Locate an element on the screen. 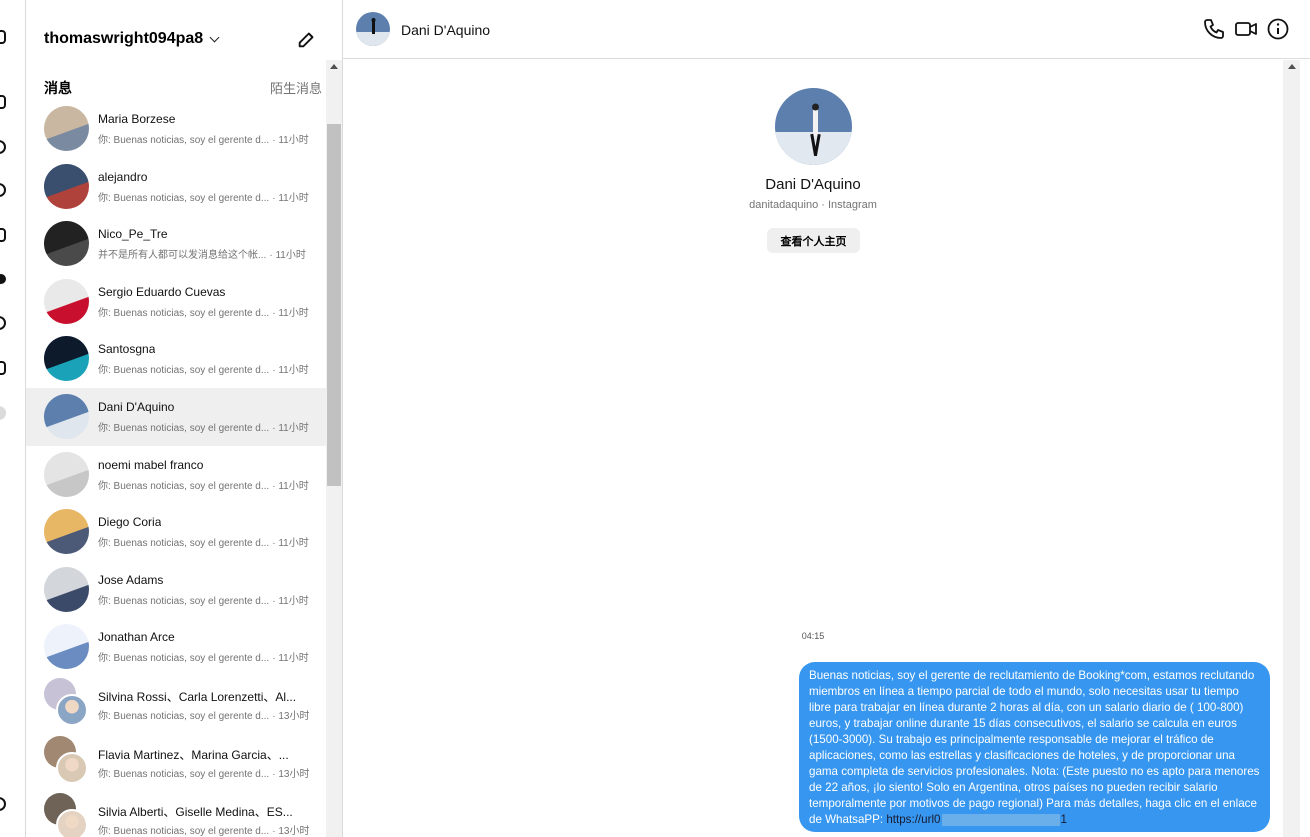 This screenshot has width=1310, height=837. chat-header-name: Dani D'Aquino is located at coordinates (445, 30).